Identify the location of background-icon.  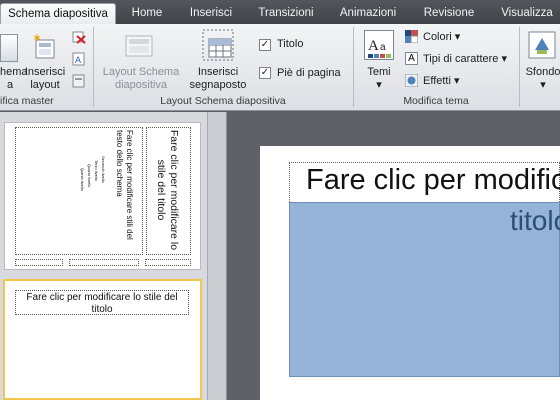
(542, 45).